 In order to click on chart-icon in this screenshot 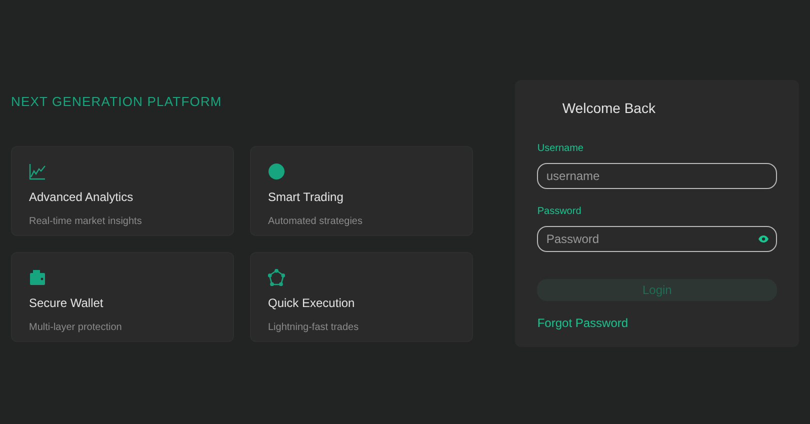, I will do `click(37, 171)`.